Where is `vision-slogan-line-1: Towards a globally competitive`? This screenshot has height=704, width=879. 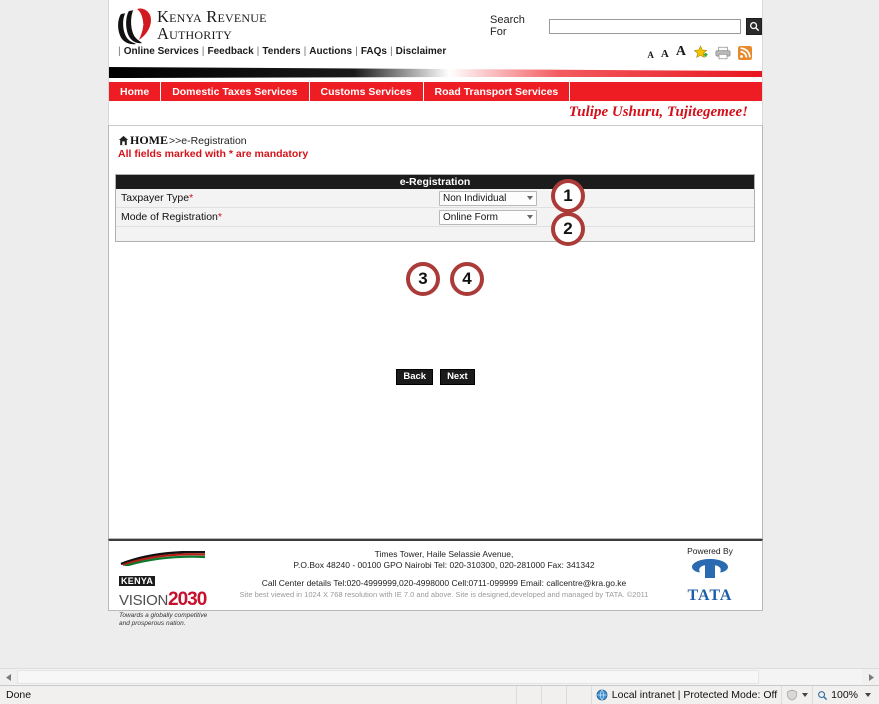
vision-slogan-line-1: Towards a globally competitive is located at coordinates (163, 615).